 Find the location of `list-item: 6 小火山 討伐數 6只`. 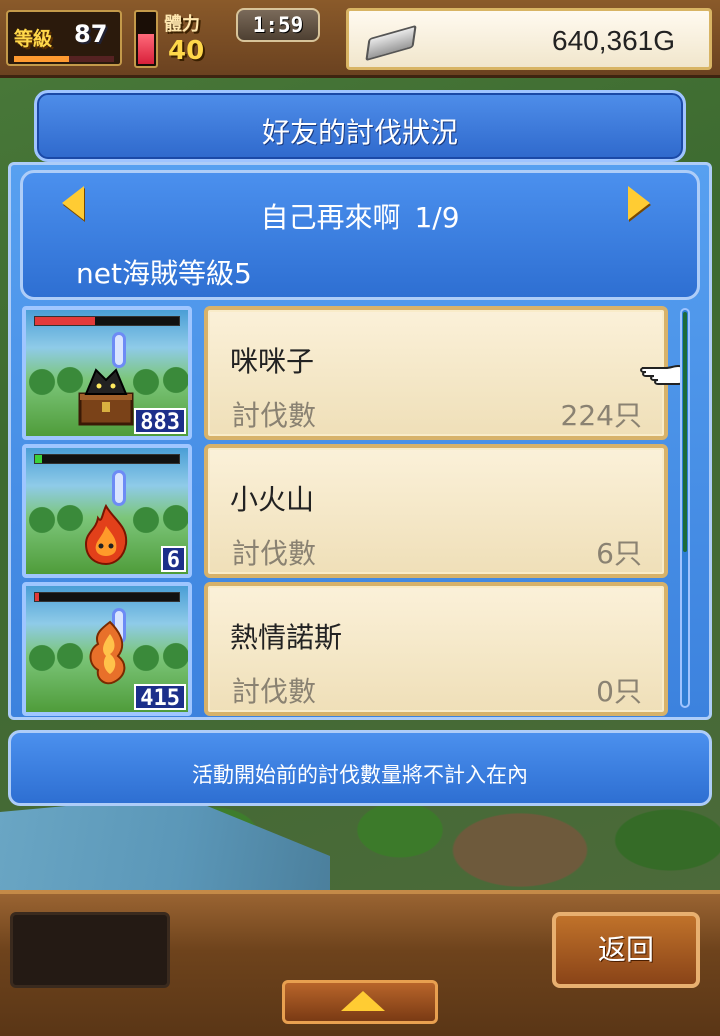

list-item: 6 小火山 討伐數 6只 is located at coordinates (348, 511).